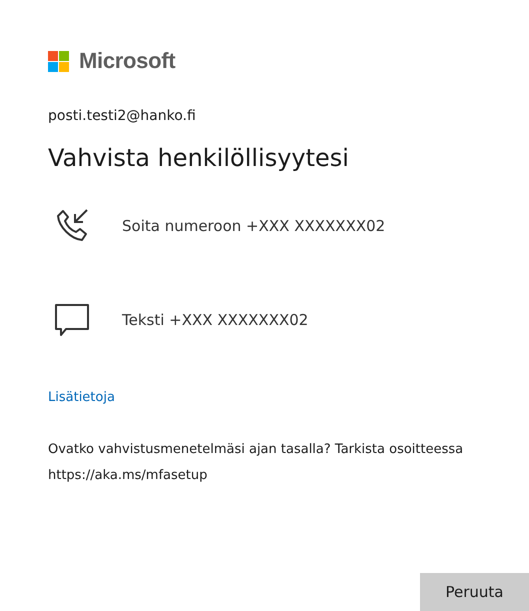 This screenshot has height=611, width=529. I want to click on account-email: posti.testi2@hanko.fi, so click(122, 116).